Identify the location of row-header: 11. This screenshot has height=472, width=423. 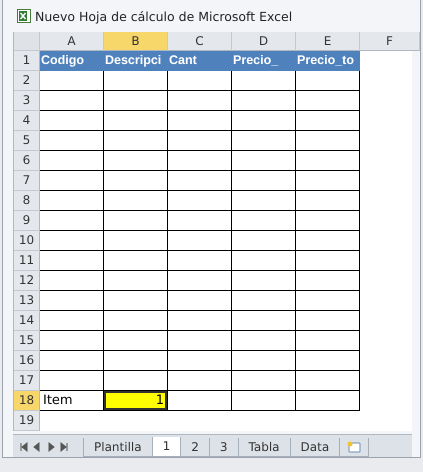
(27, 261).